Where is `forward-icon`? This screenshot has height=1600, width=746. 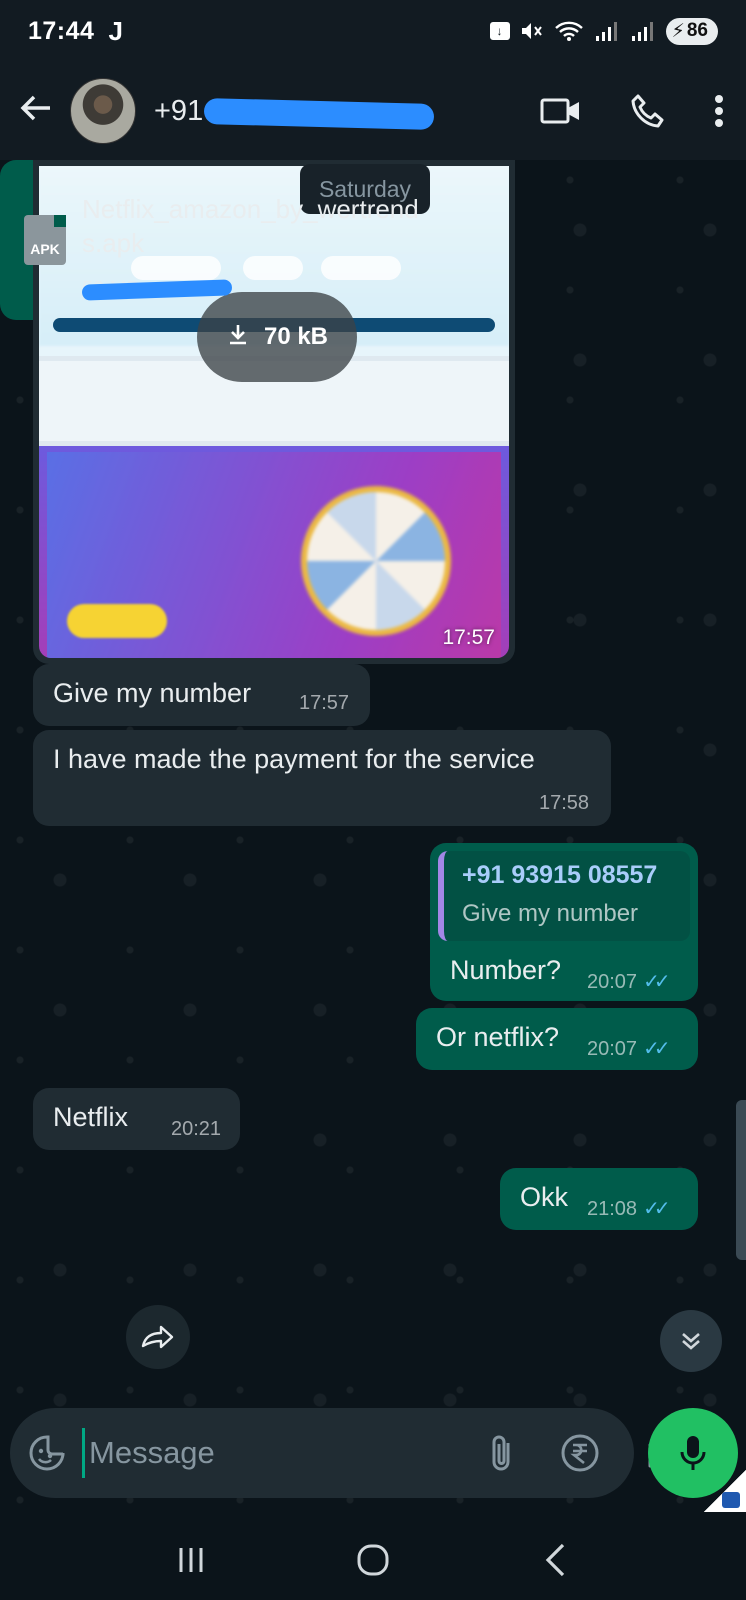 forward-icon is located at coordinates (157, 1337).